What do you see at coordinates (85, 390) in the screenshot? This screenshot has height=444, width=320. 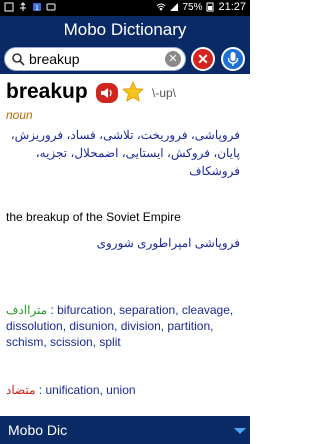 I see `antonyms-list: : unification, union` at bounding box center [85, 390].